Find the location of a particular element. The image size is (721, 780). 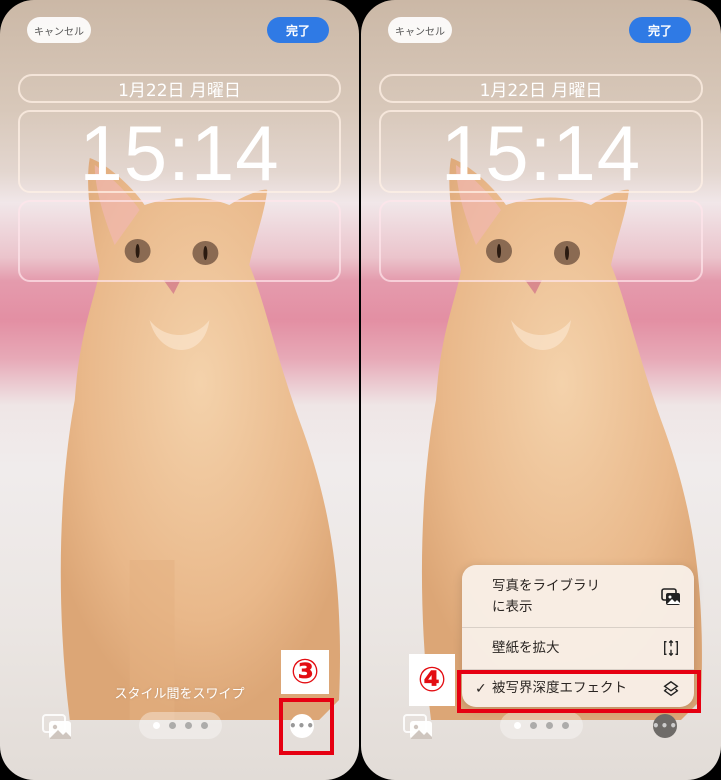

photo-library-icon is located at coordinates (671, 597).